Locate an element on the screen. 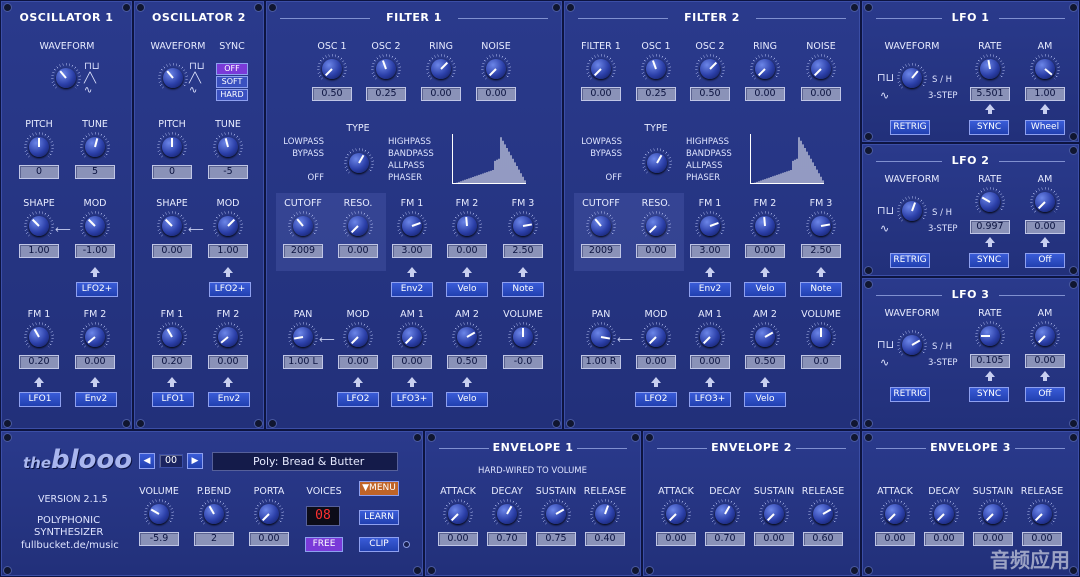 The width and height of the screenshot is (1080, 577). mod-source-button: LFO2 is located at coordinates (656, 399).